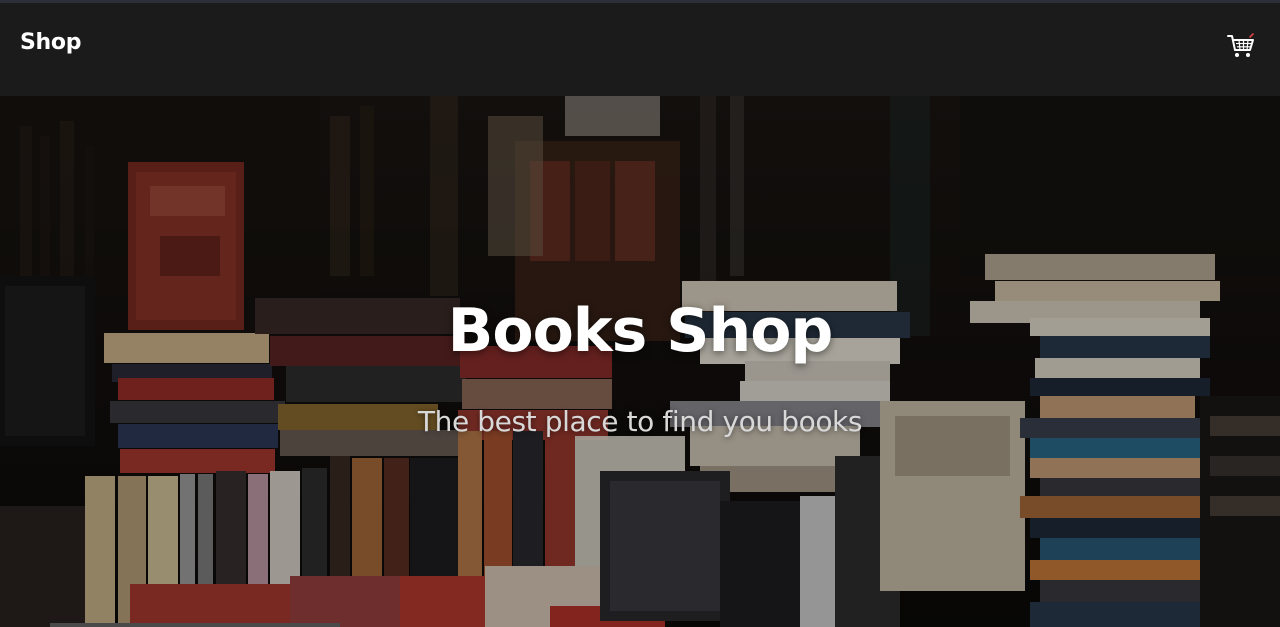  I want to click on hero-subtitle: The best place to find you books, so click(640, 421).